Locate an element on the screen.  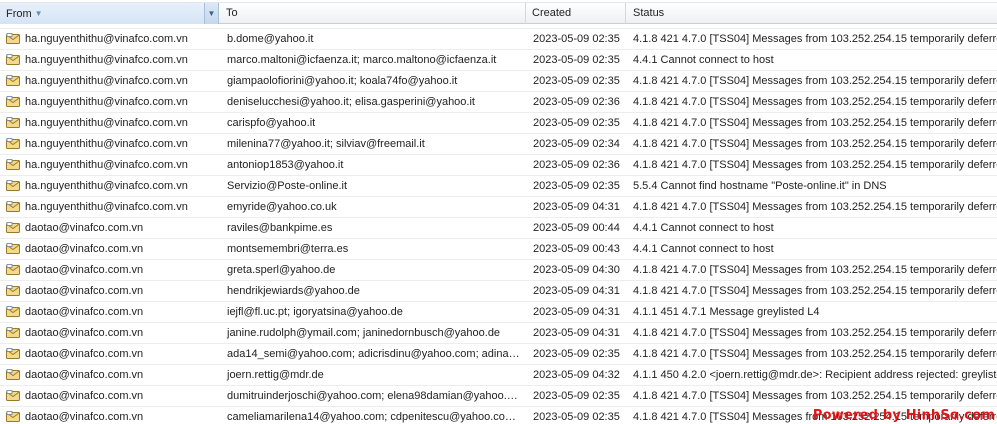
created-cell: 2023-05-09 00:43 is located at coordinates (576, 249).